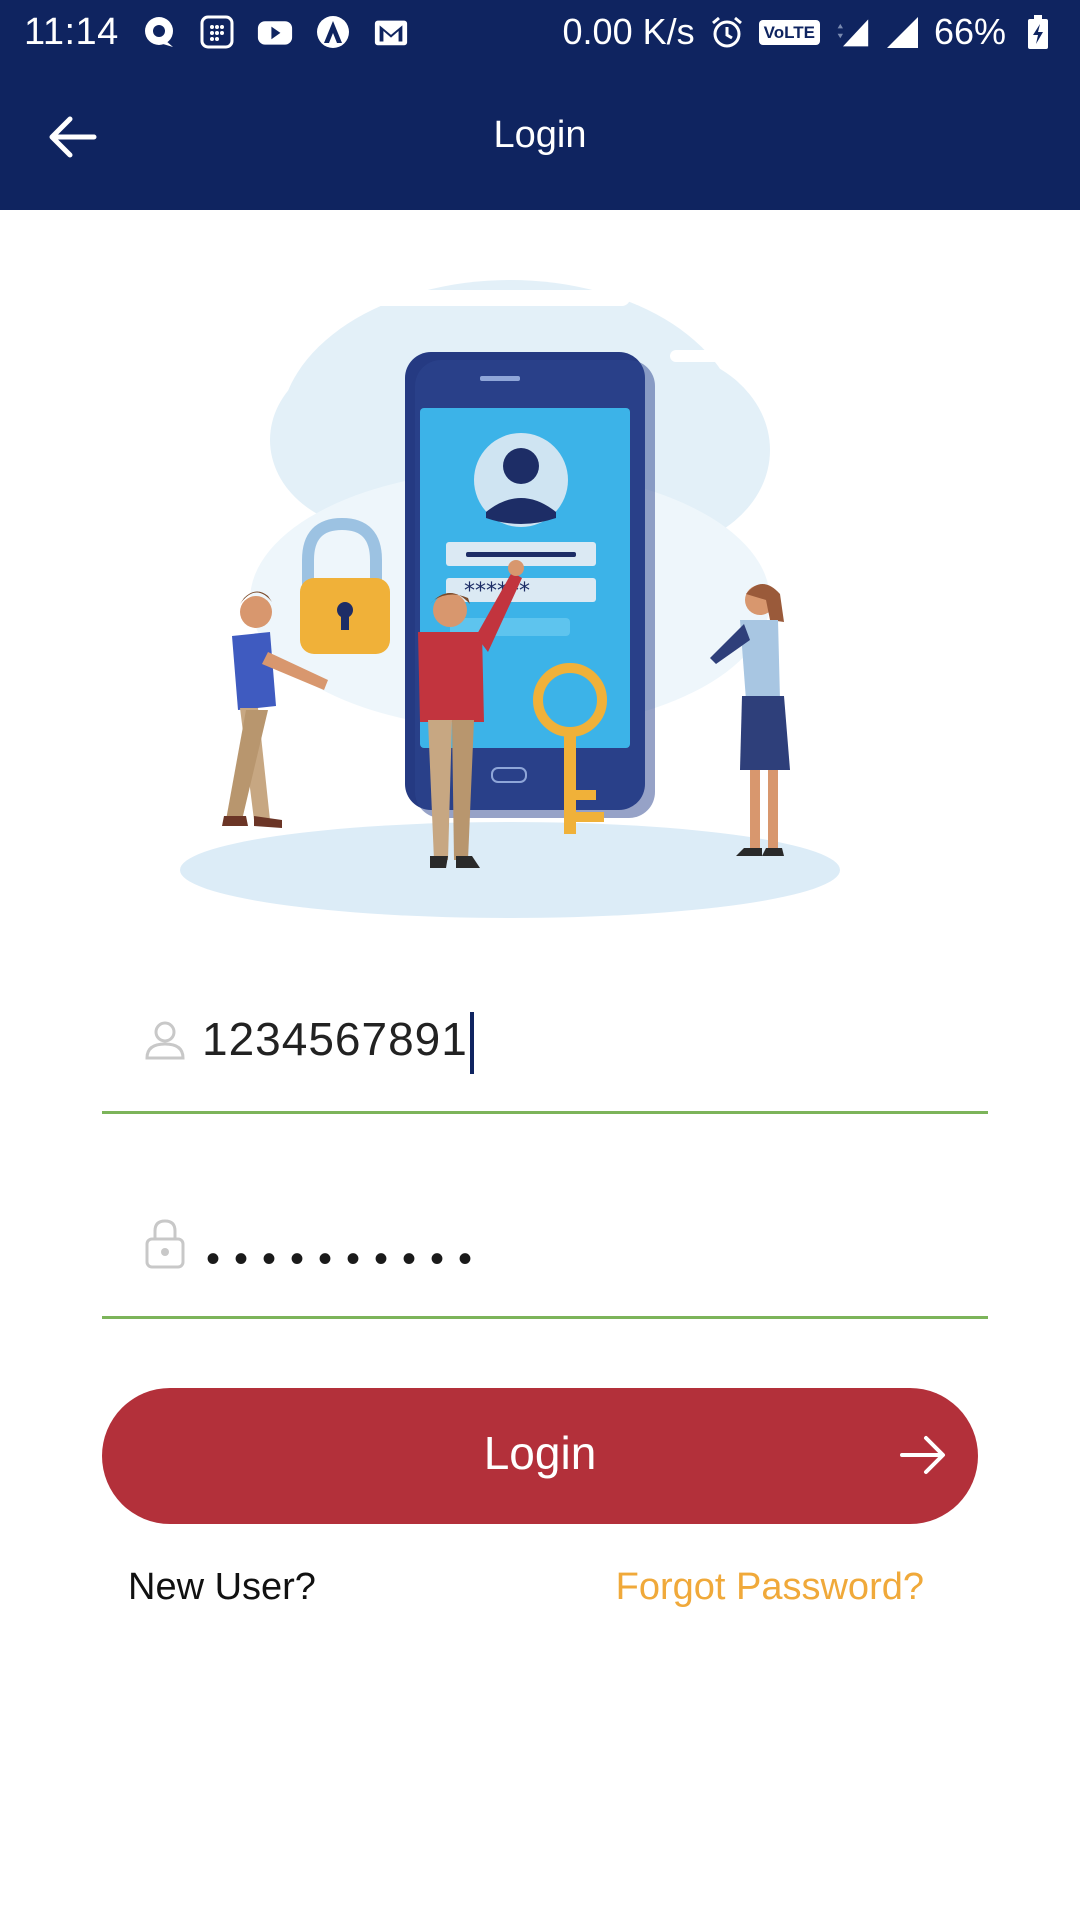 This screenshot has width=1080, height=1920. I want to click on app-a-icon, so click(333, 32).